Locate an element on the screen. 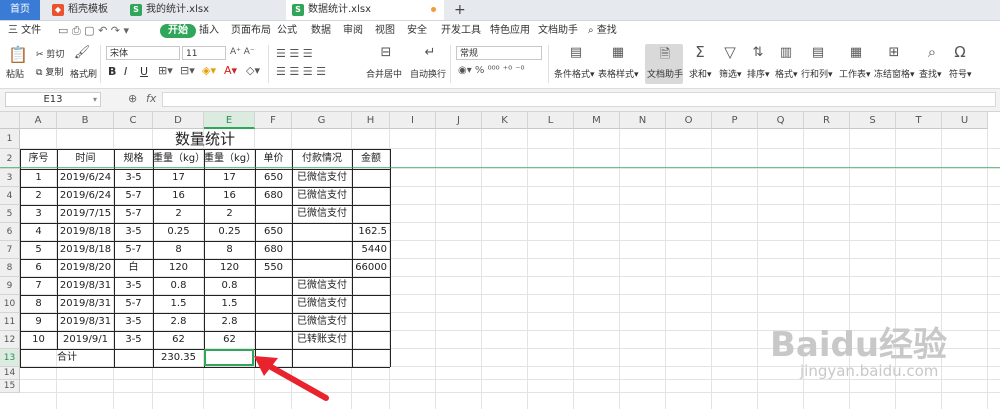  data-cell: 9 is located at coordinates (38, 322).